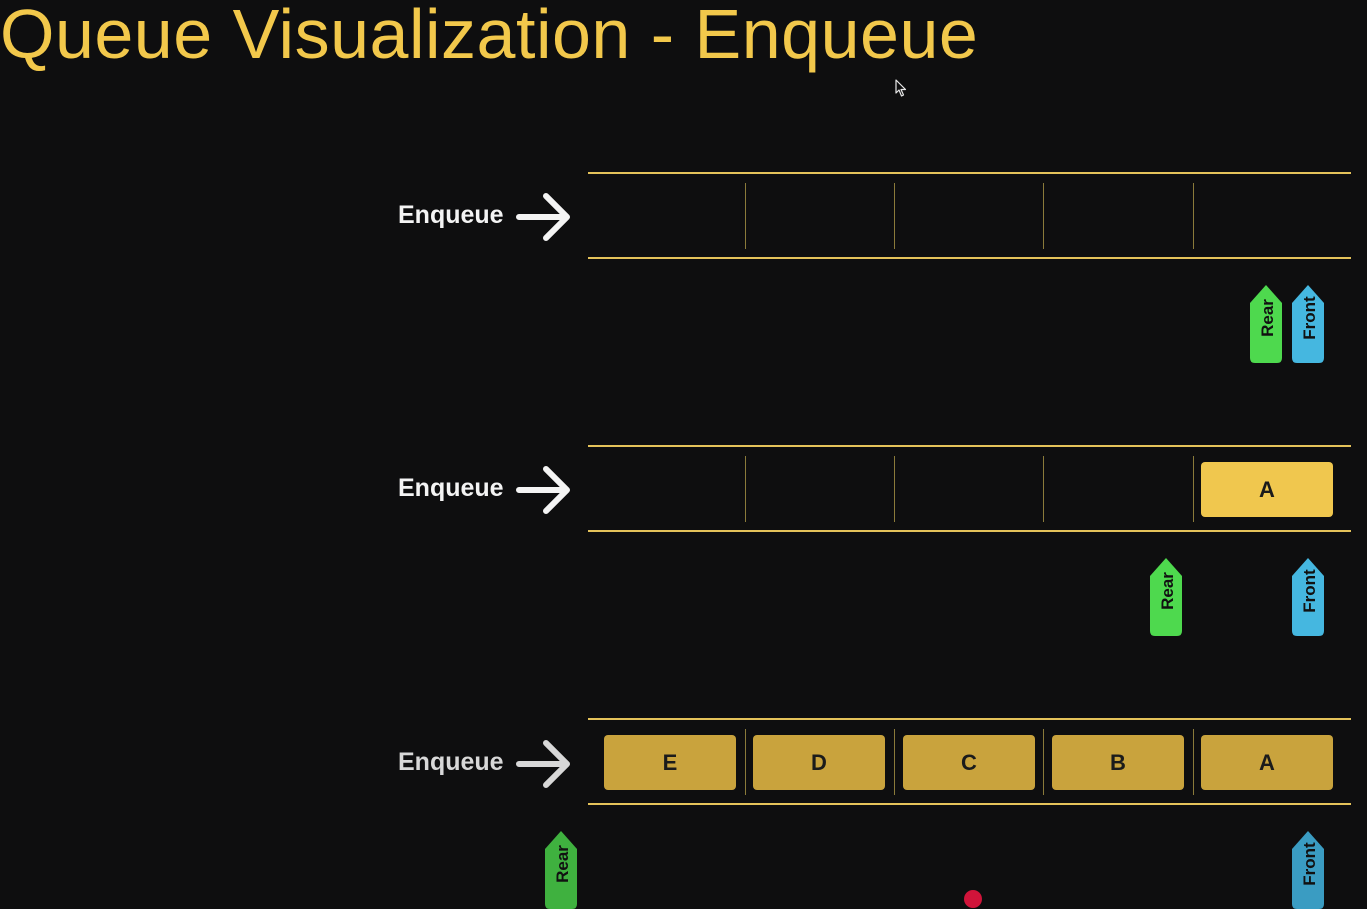 The image size is (1367, 909). What do you see at coordinates (901, 88) in the screenshot?
I see `mouse-cursor-icon` at bounding box center [901, 88].